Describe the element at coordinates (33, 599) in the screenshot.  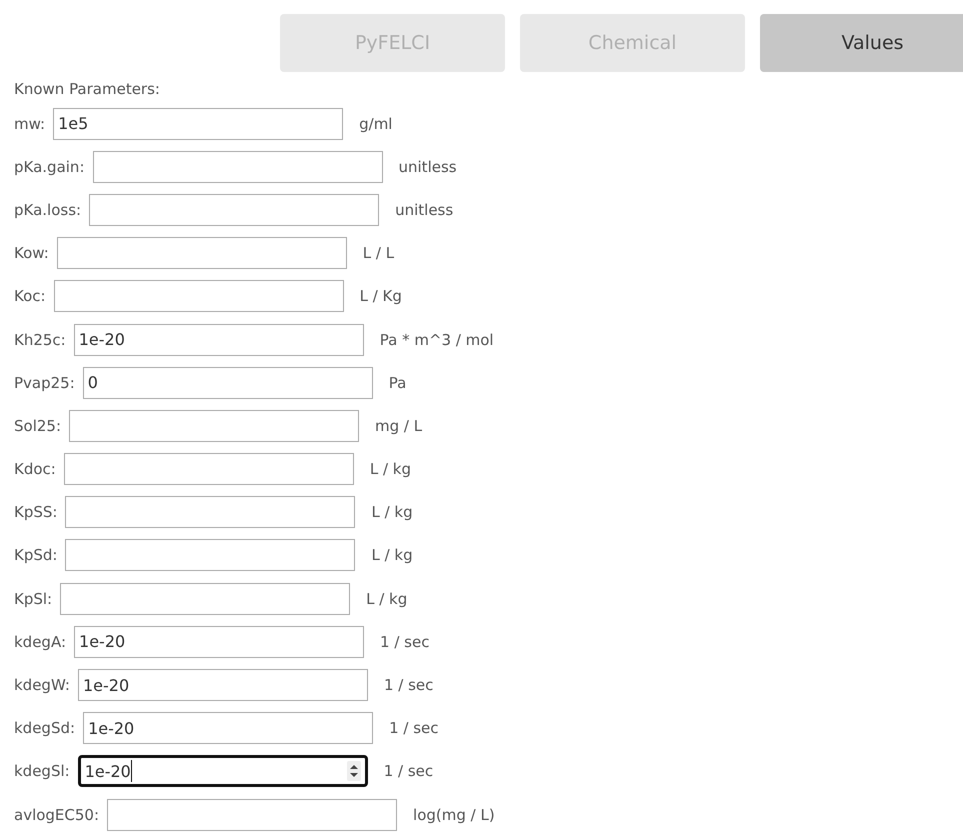
I see `field-label: KpSl:` at that location.